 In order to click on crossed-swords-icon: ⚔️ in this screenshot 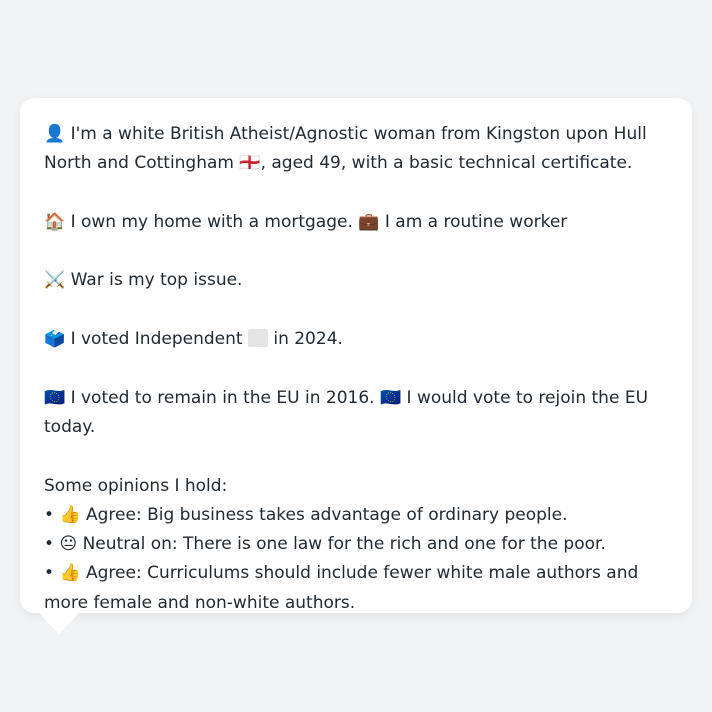, I will do `click(55, 280)`.